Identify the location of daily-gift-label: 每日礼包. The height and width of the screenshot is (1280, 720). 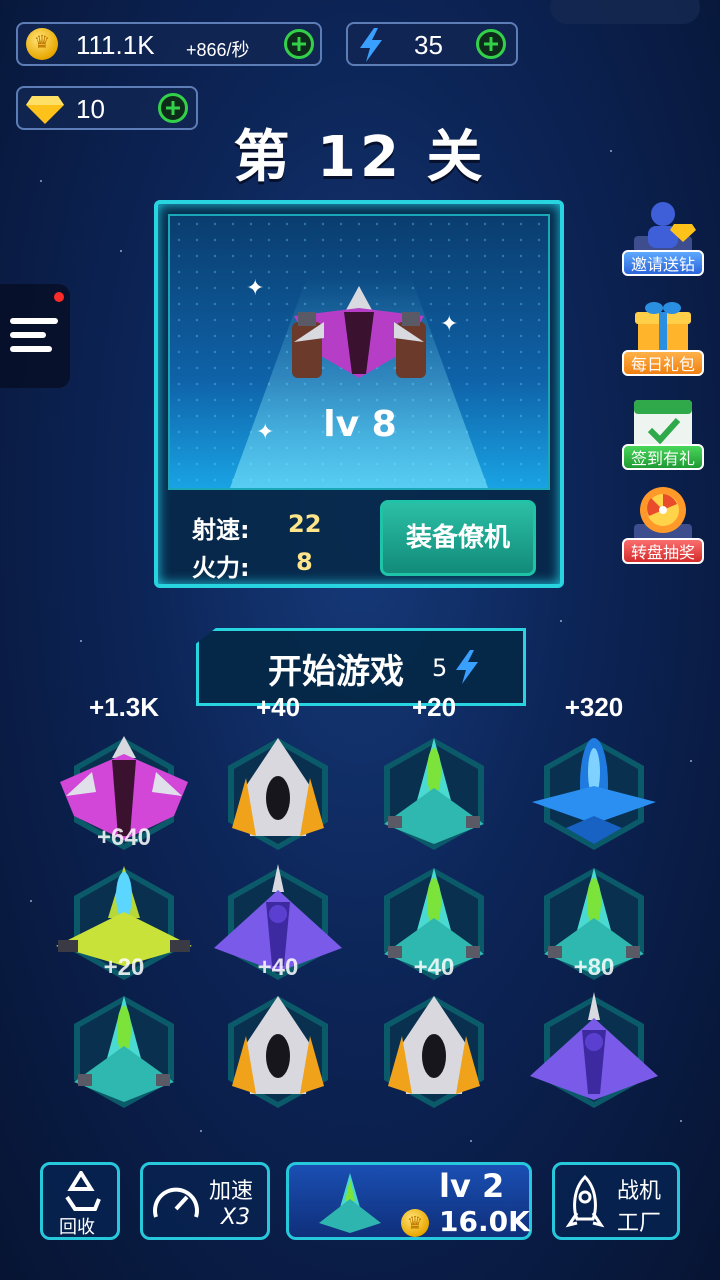
(663, 363).